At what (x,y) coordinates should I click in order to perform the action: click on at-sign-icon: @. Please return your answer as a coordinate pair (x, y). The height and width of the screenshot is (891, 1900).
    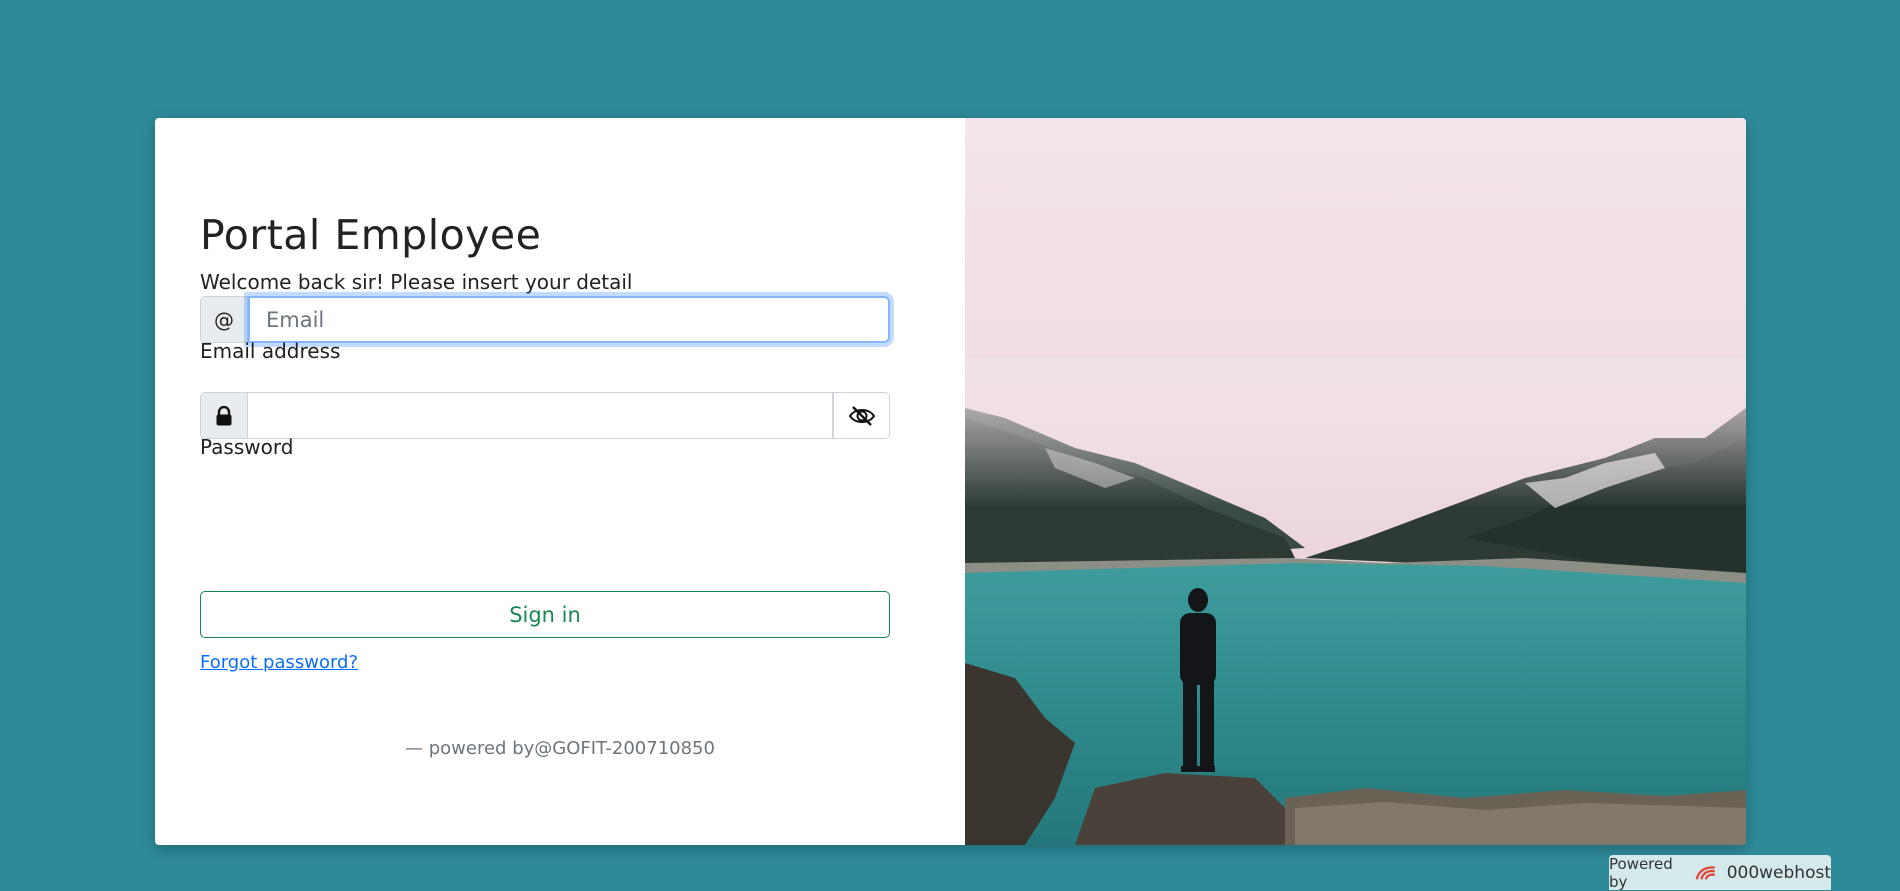
    Looking at the image, I should click on (224, 319).